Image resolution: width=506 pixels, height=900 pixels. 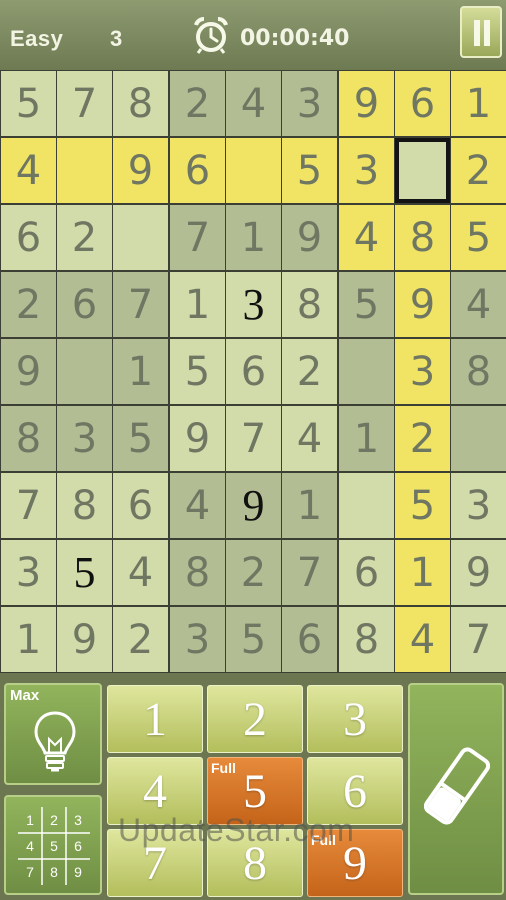 I want to click on grid-cell-r5-c8: 3, so click(x=422, y=371).